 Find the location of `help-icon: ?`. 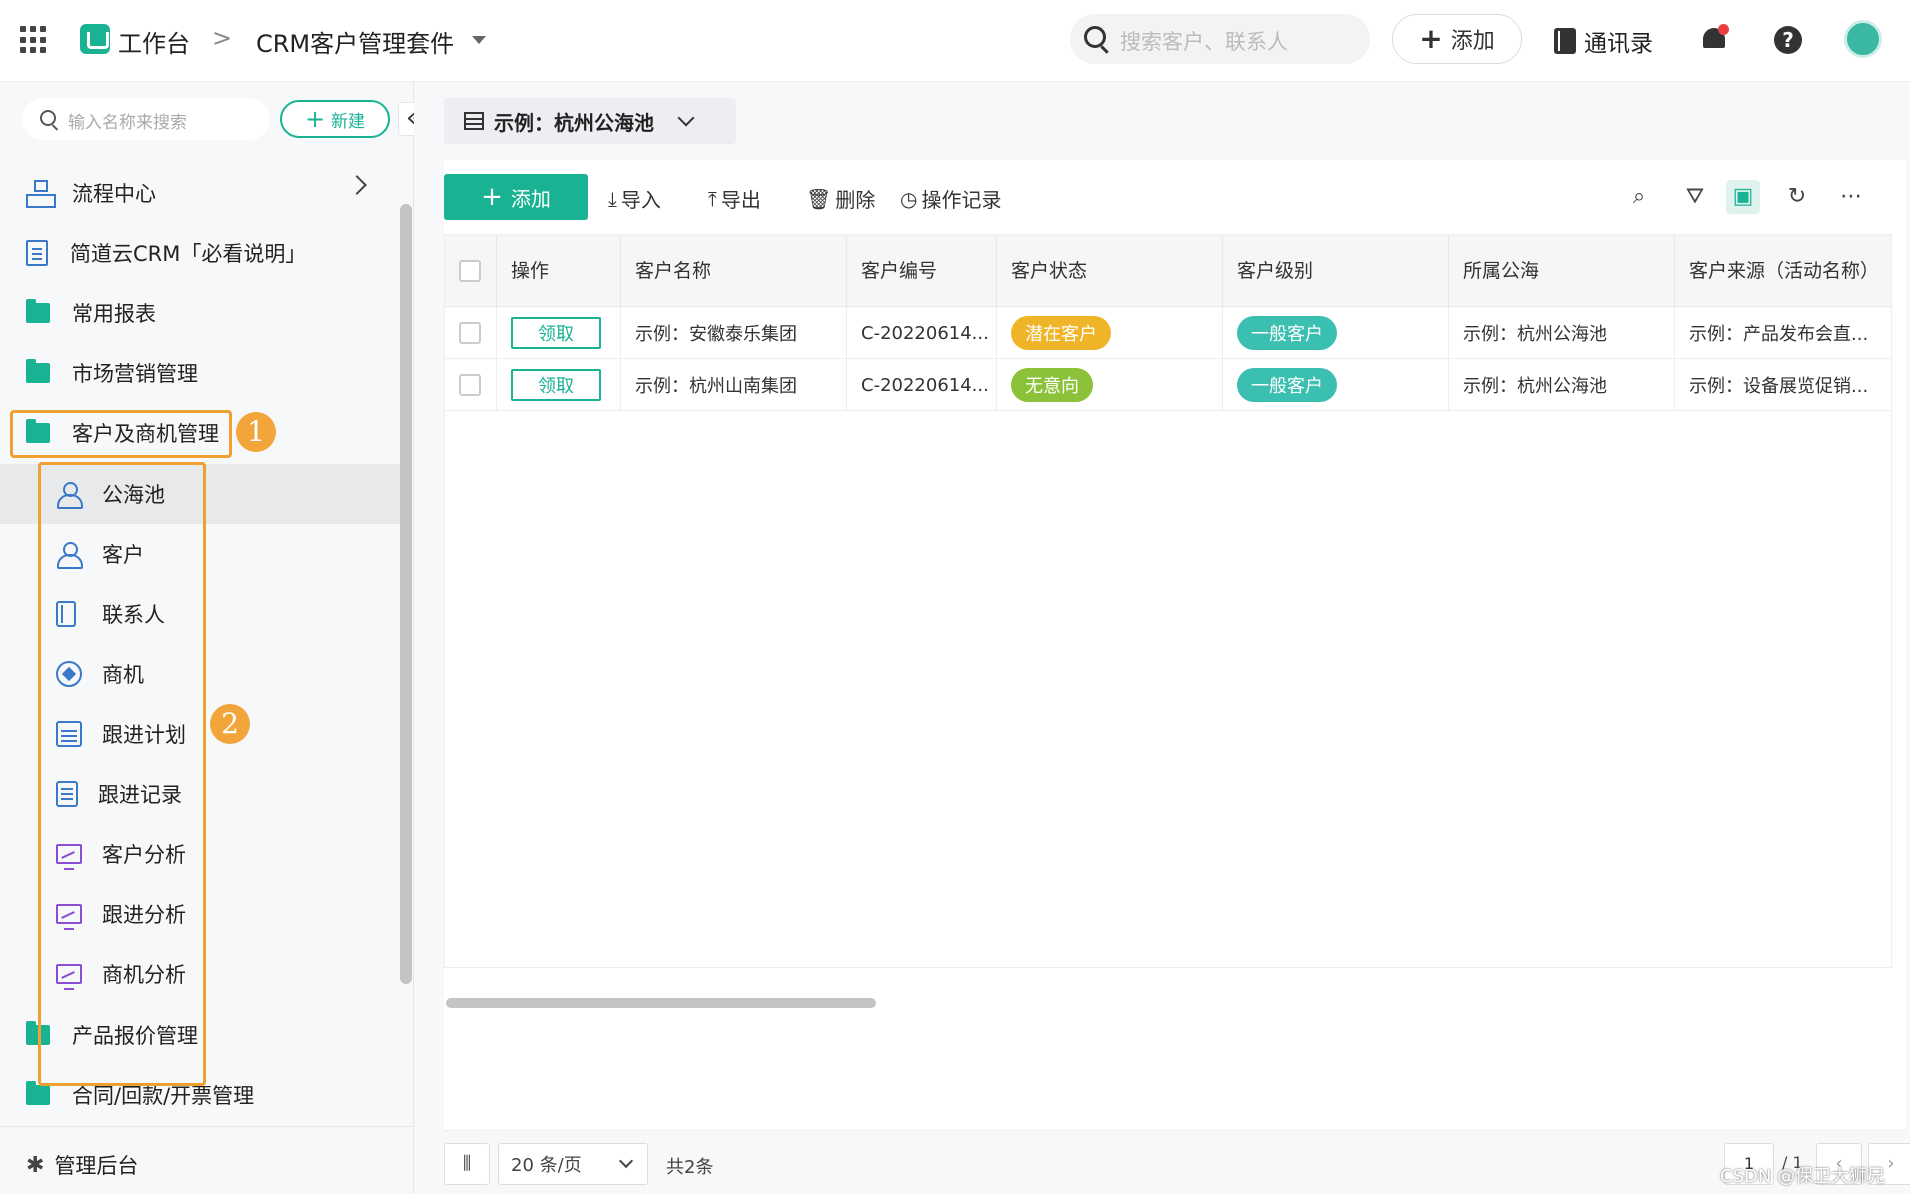

help-icon: ? is located at coordinates (1788, 40).